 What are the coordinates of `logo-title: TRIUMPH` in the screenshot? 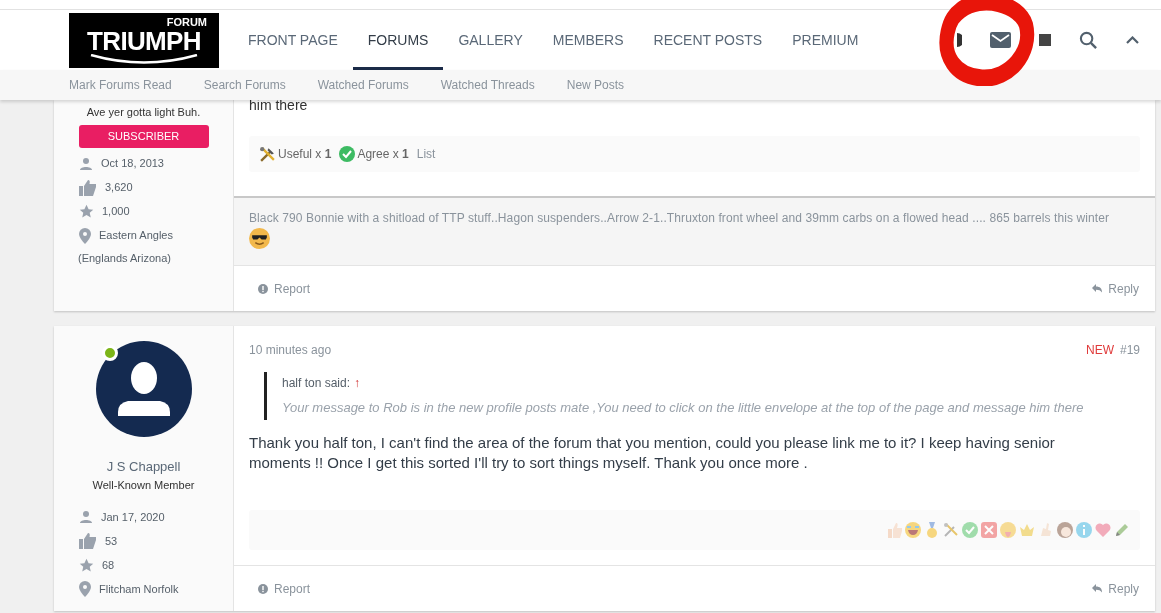 It's located at (144, 40).